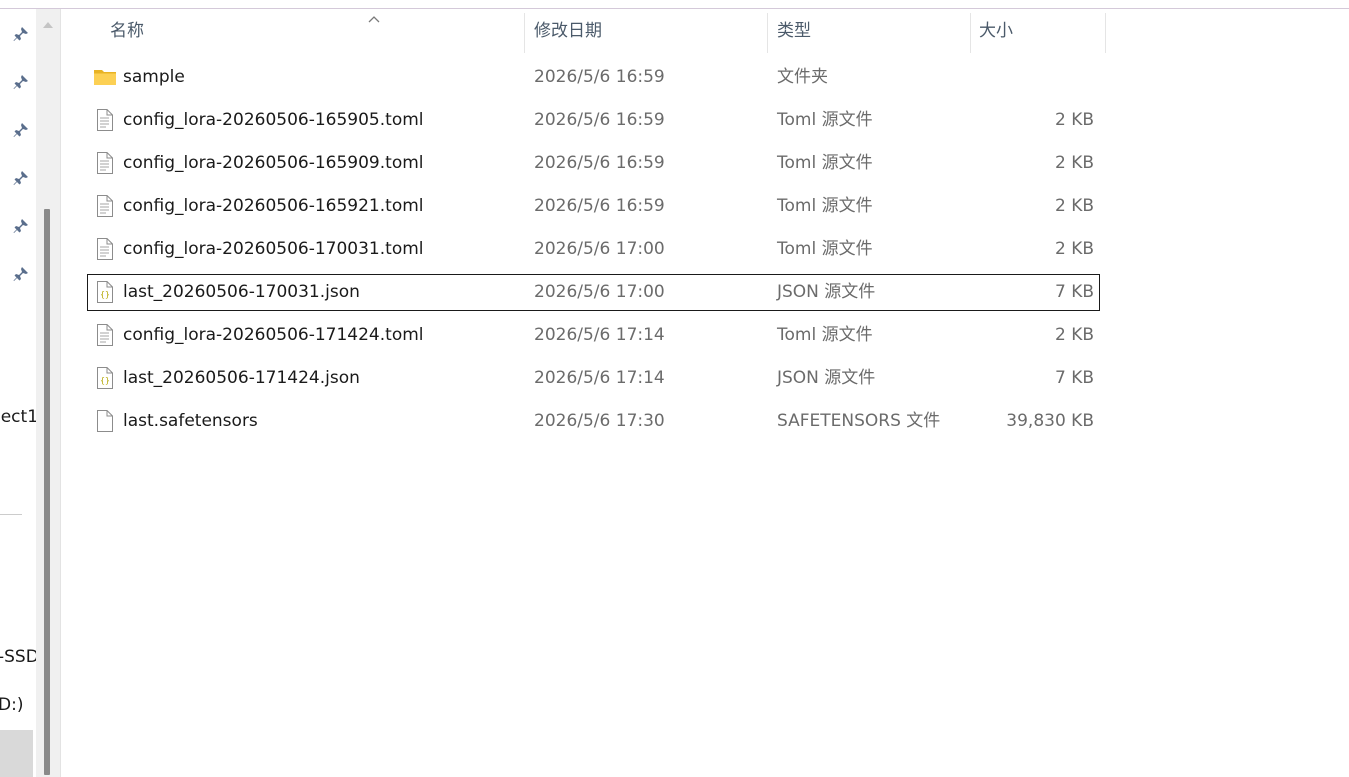  I want to click on column-header-name: 名称, so click(316, 31).